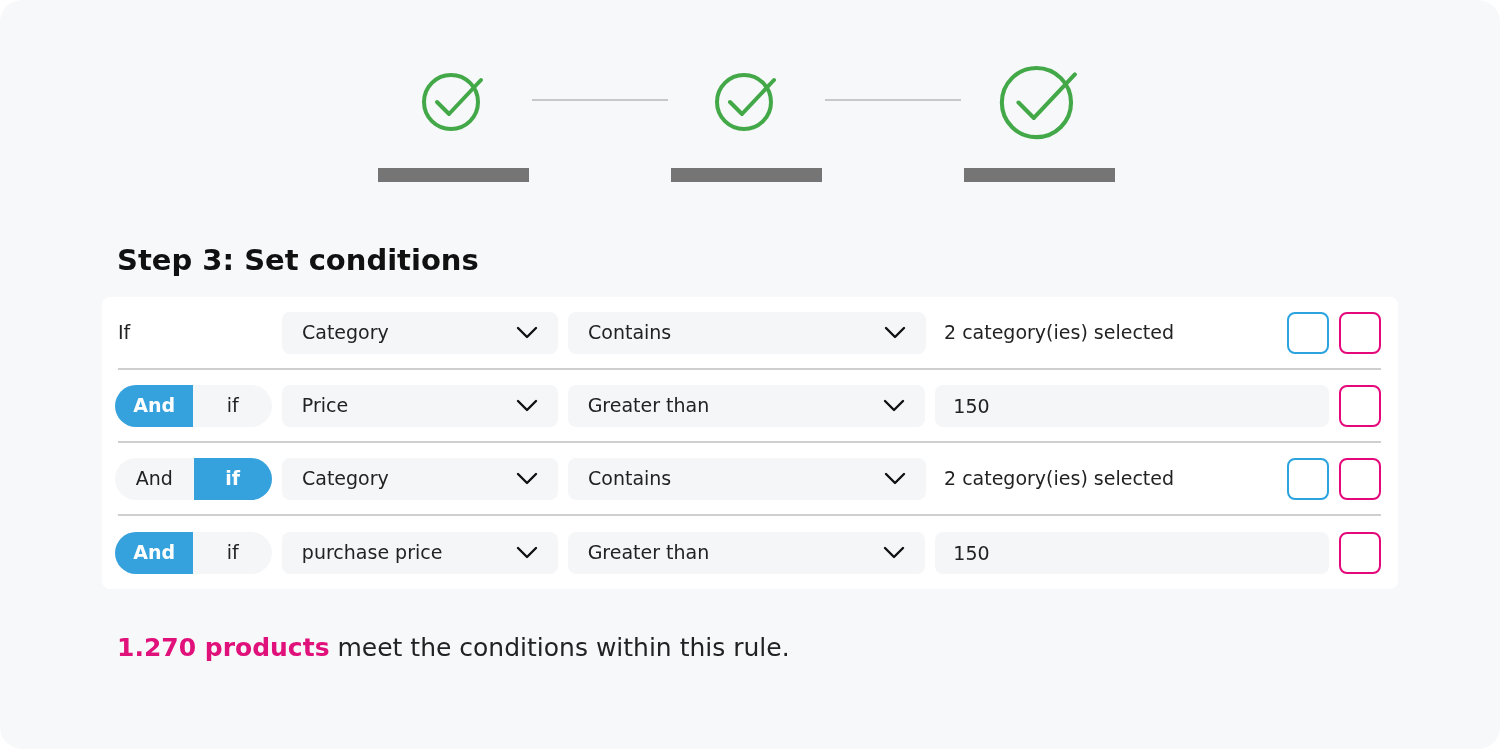 The width and height of the screenshot is (1500, 749). Describe the element at coordinates (298, 260) in the screenshot. I see `section-heading: Step 3: Set conditions` at that location.